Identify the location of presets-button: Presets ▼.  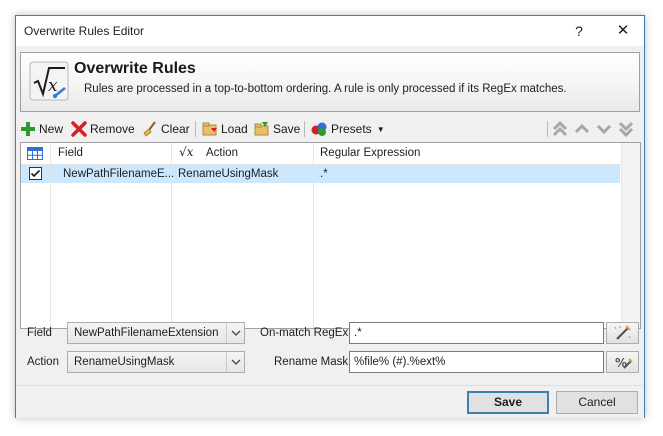
(348, 129).